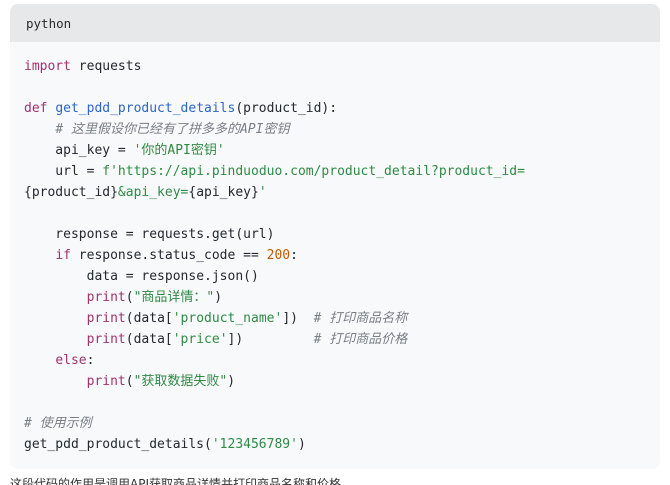 The image size is (670, 485). What do you see at coordinates (335, 150) in the screenshot?
I see `code-line: api_key = '你的API密钥'` at bounding box center [335, 150].